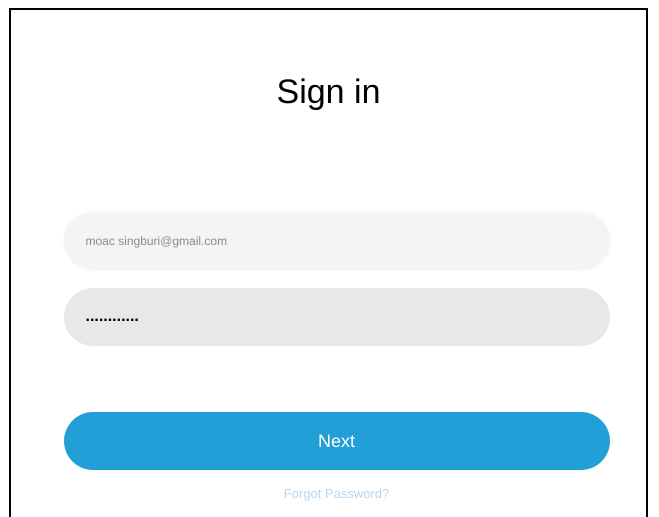 This screenshot has height=517, width=659. I want to click on page-title: Sign in, so click(328, 93).